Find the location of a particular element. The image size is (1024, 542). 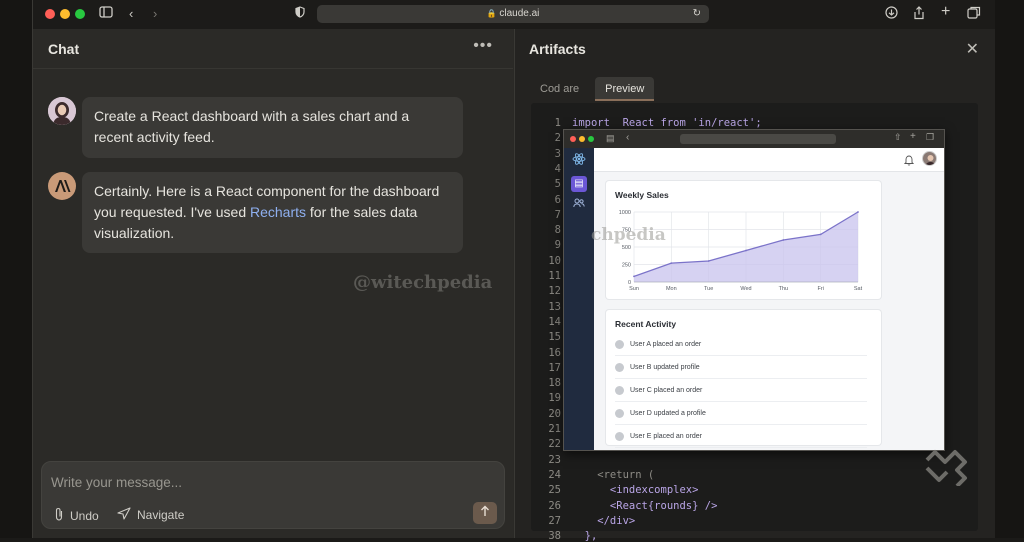

artifact-tabs: Cod are Preview is located at coordinates (592, 89).